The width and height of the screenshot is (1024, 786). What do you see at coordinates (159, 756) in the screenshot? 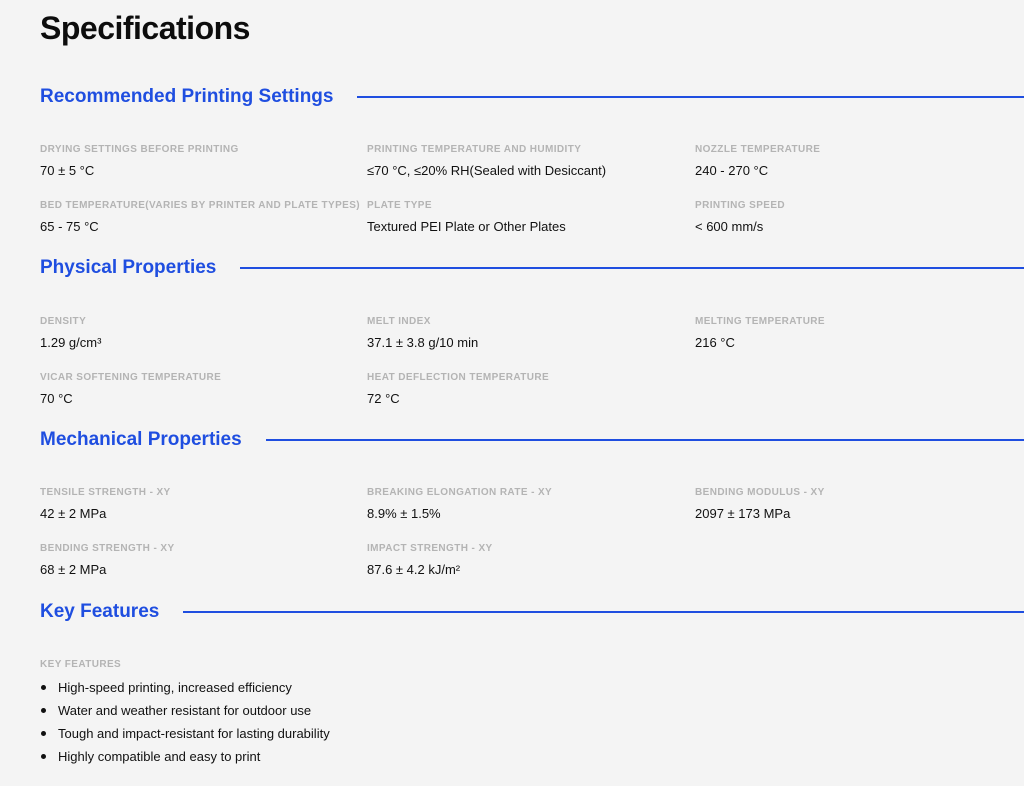
I see `feature-text: Highly compatible and easy to print` at bounding box center [159, 756].